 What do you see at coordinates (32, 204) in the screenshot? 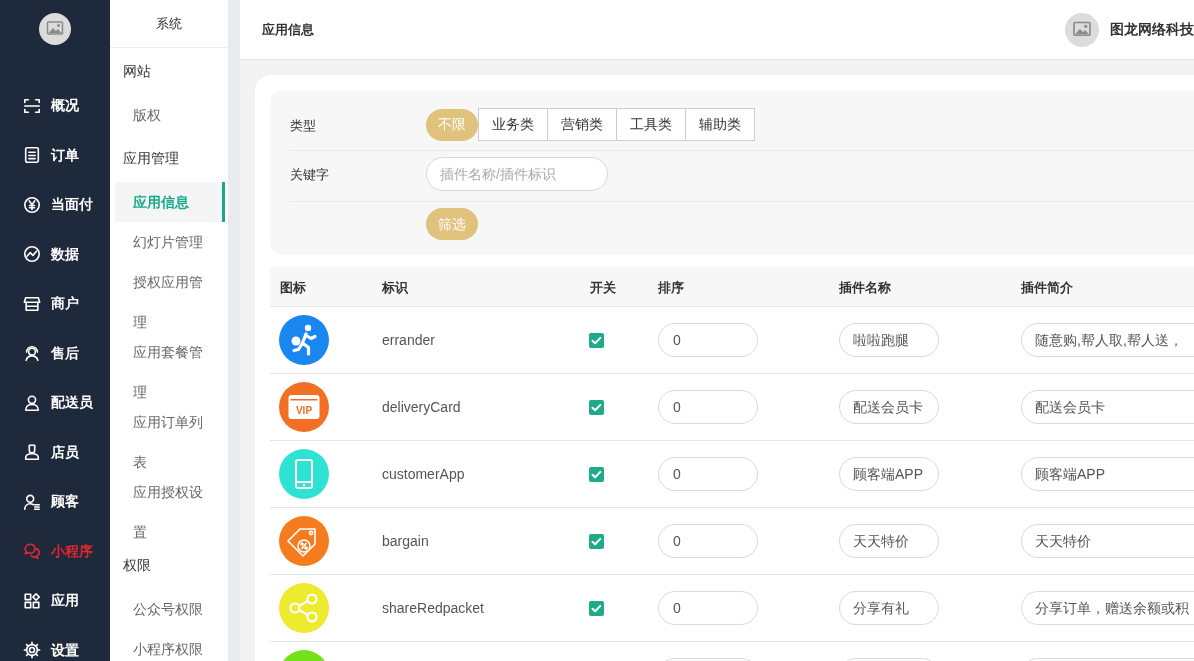
I see `yen-icon` at bounding box center [32, 204].